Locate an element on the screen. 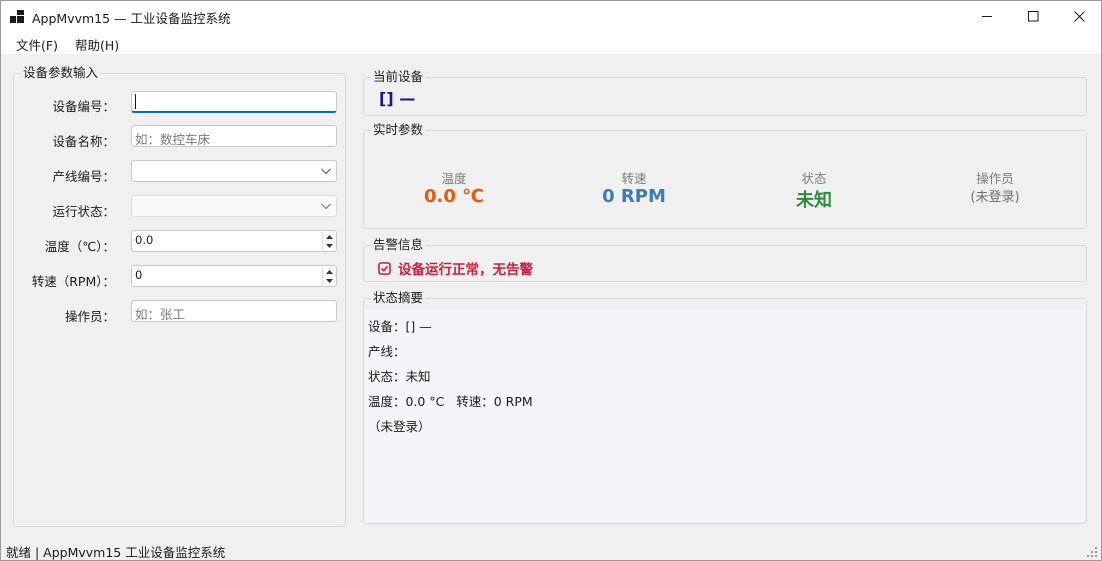 The image size is (1102, 561). speed-metric-value: 0 RPM is located at coordinates (634, 196).